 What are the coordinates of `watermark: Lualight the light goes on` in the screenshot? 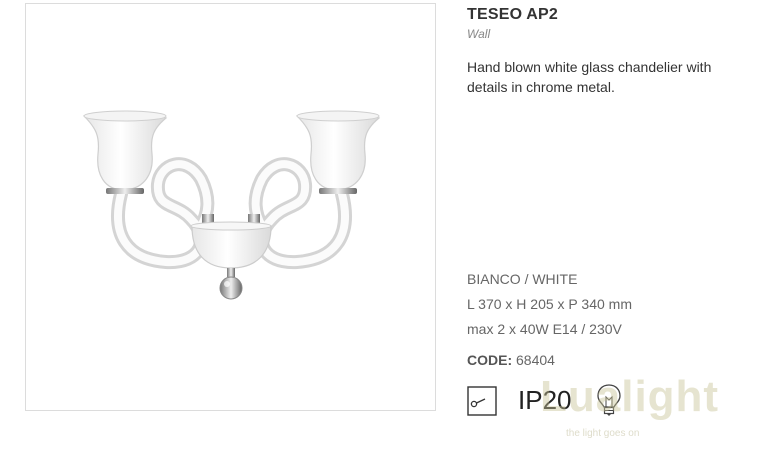 It's located at (662, 412).